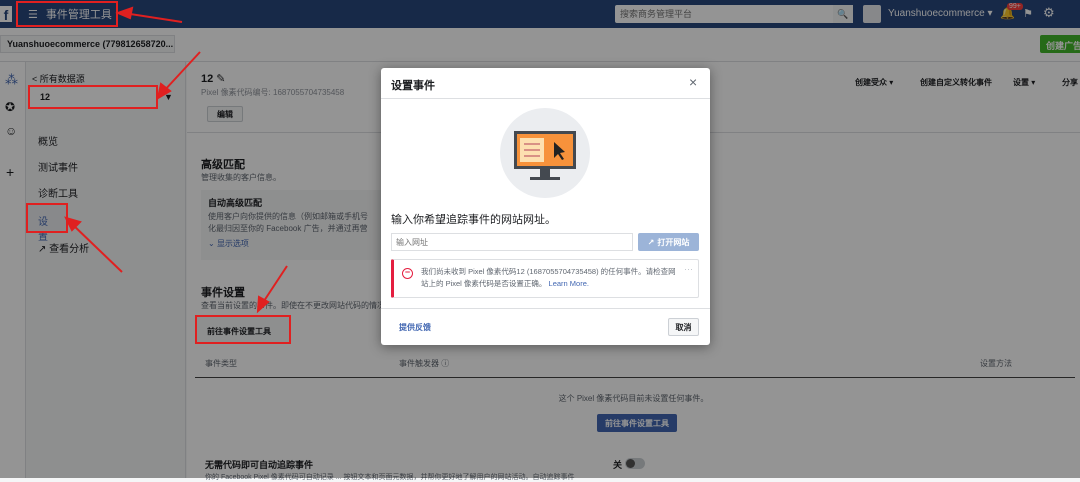 The width and height of the screenshot is (1080, 482). What do you see at coordinates (651, 242) in the screenshot?
I see `external-link-icon: ↗` at bounding box center [651, 242].